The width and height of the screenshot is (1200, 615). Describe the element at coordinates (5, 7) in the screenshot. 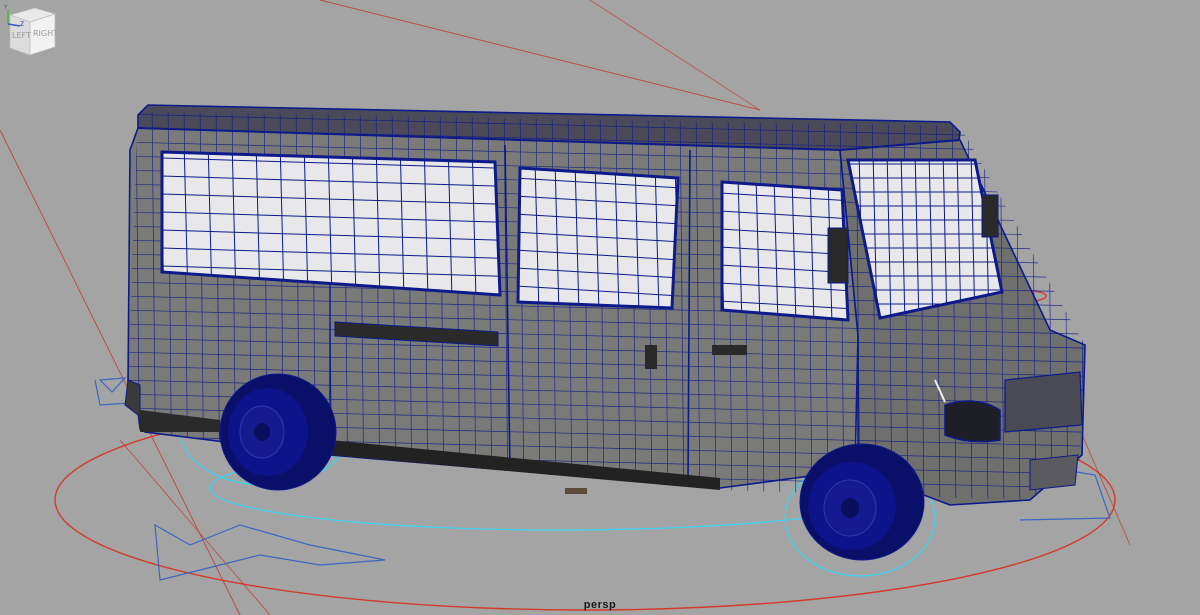

I see `y-axis-label: Y` at that location.